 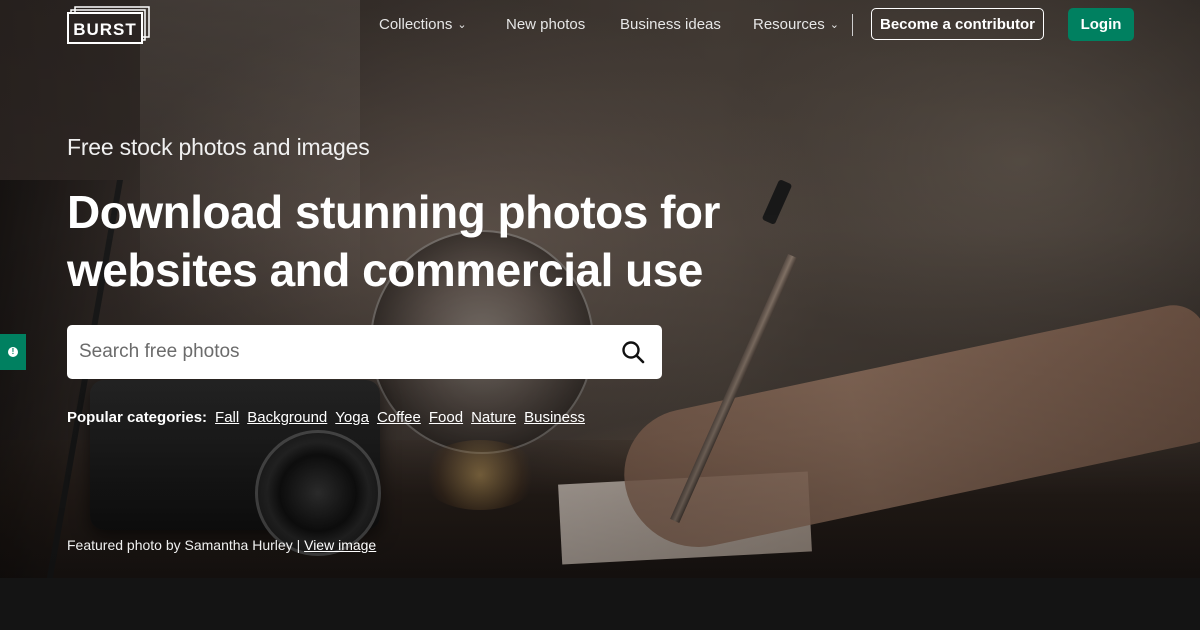 What do you see at coordinates (789, 24) in the screenshot?
I see `nav-resources-label: Resources` at bounding box center [789, 24].